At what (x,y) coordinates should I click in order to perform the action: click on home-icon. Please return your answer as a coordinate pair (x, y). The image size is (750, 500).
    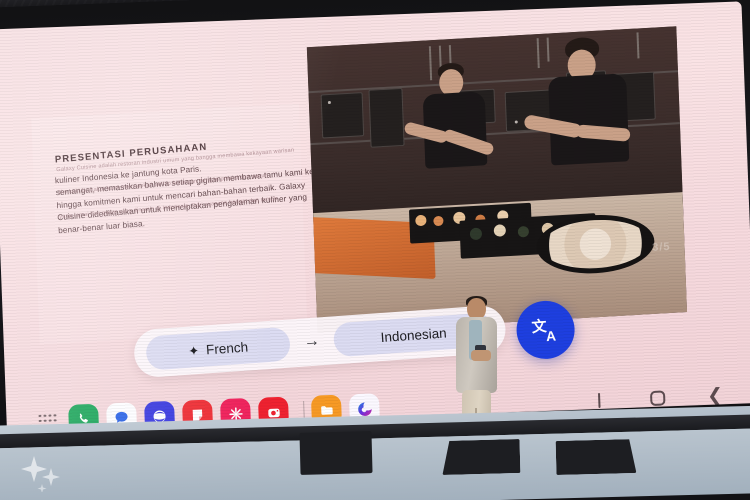
    Looking at the image, I should click on (657, 398).